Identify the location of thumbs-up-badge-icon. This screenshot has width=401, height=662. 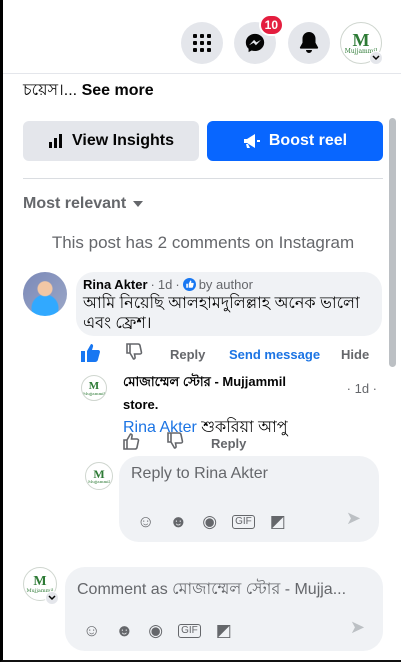
(189, 284).